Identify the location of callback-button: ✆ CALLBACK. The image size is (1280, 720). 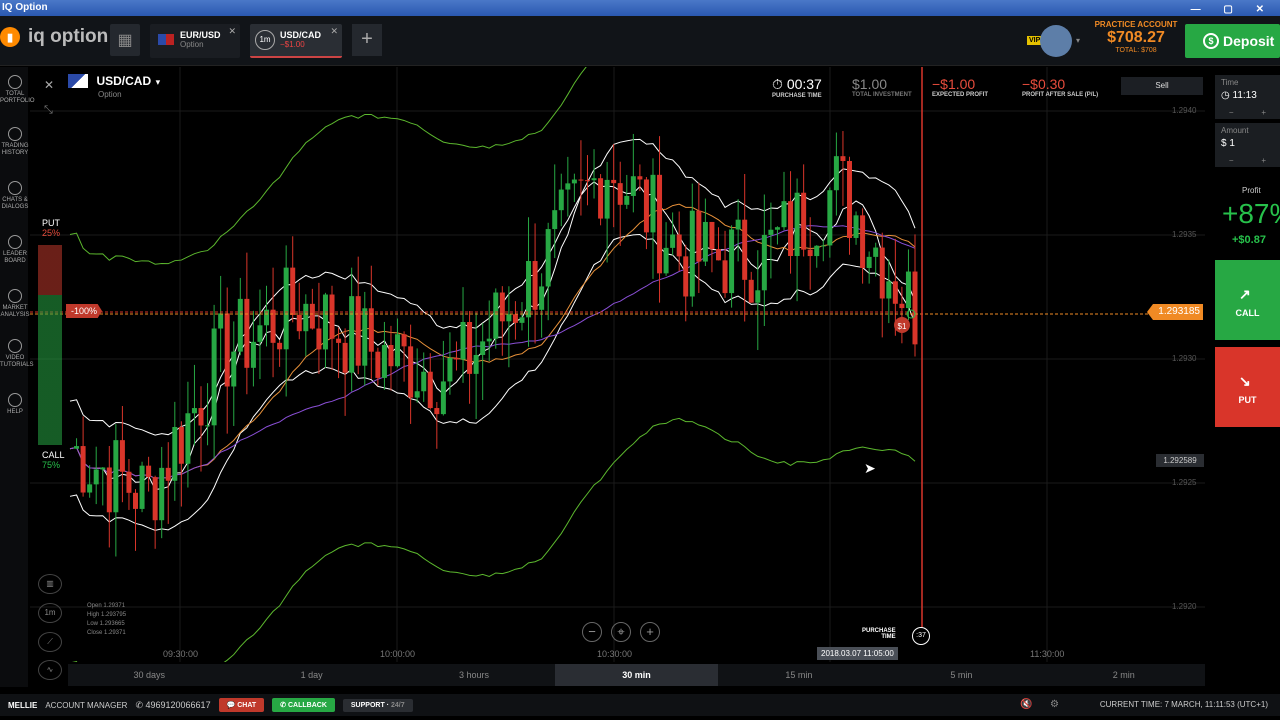
(303, 705).